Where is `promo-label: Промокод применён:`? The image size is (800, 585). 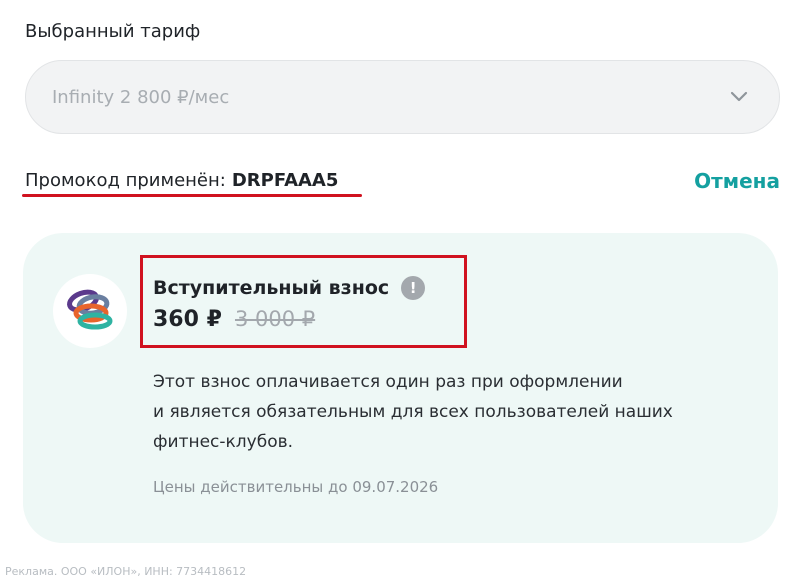 promo-label: Промокод применён: is located at coordinates (125, 180).